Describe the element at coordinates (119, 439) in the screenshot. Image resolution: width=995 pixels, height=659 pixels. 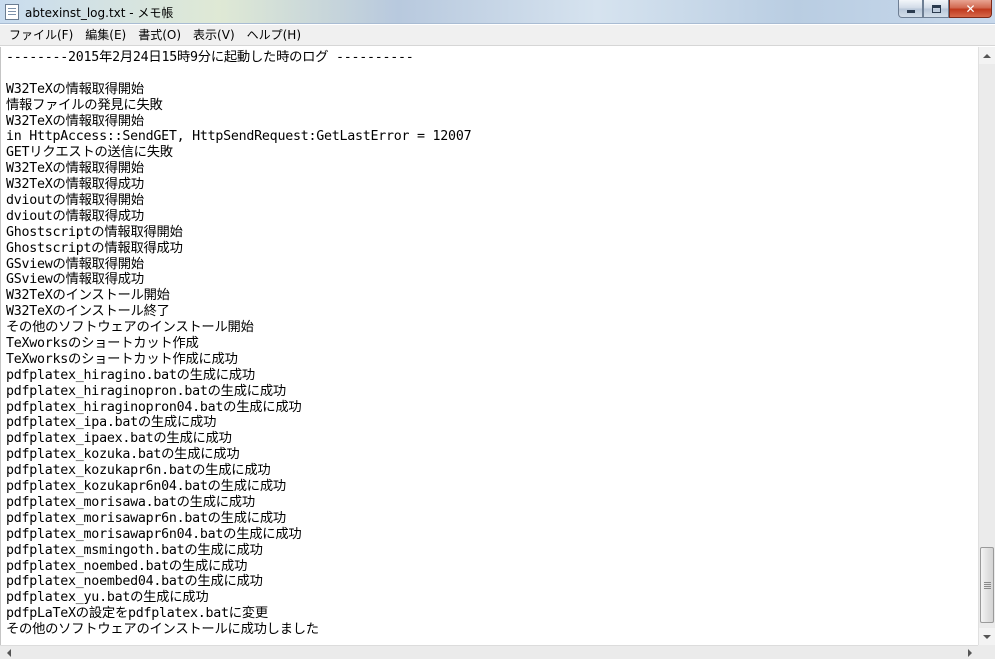
I see `text-line: pdfplatex_ipaex.batの生成に成功` at that location.